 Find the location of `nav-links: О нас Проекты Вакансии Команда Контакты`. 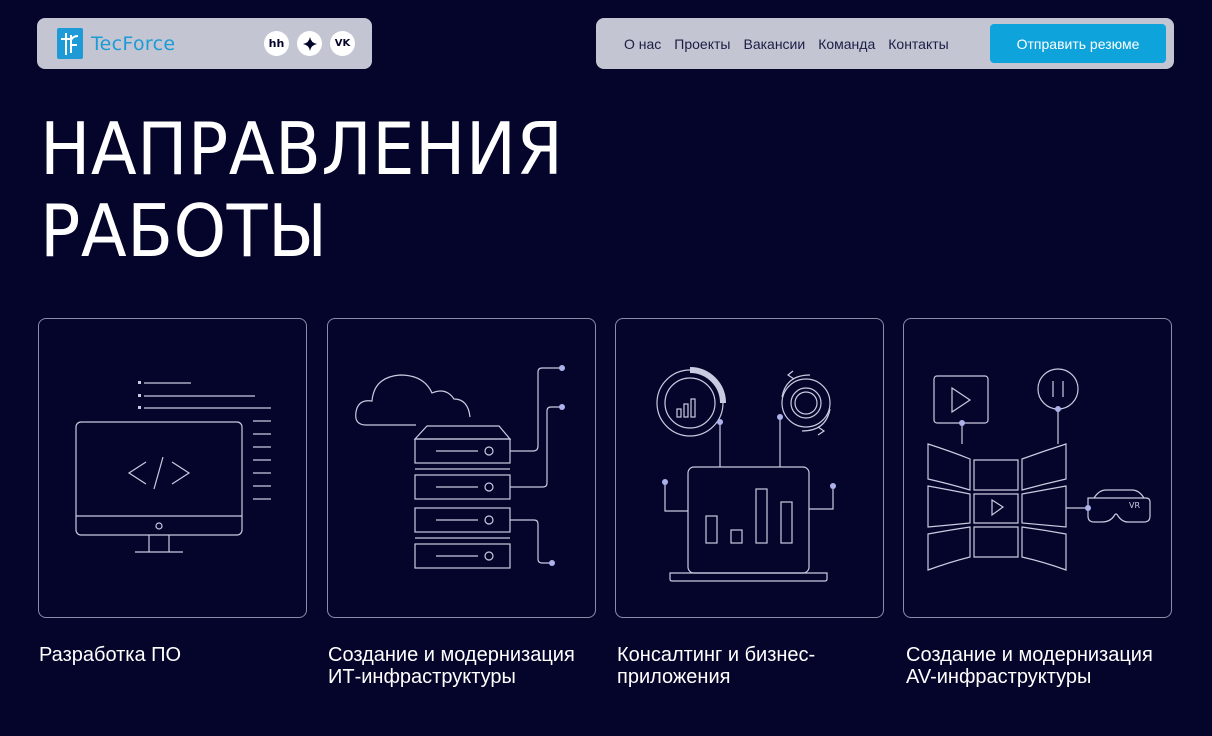

nav-links: О нас Проекты Вакансии Команда Контакты is located at coordinates (793, 44).